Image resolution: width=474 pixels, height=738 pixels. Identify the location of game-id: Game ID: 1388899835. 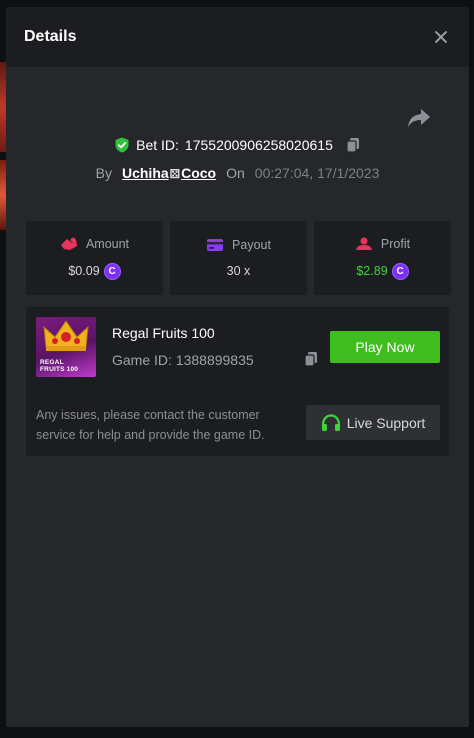
(183, 360).